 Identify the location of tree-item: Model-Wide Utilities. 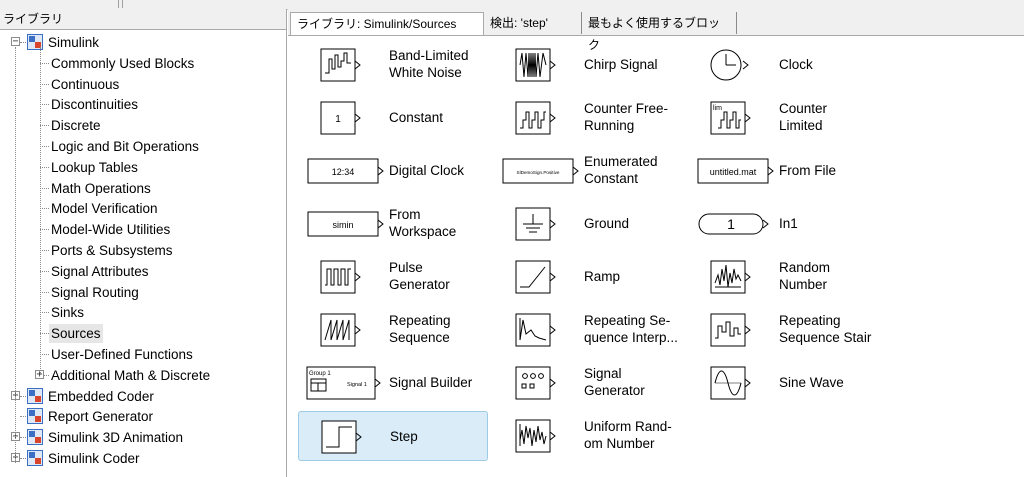
(142, 229).